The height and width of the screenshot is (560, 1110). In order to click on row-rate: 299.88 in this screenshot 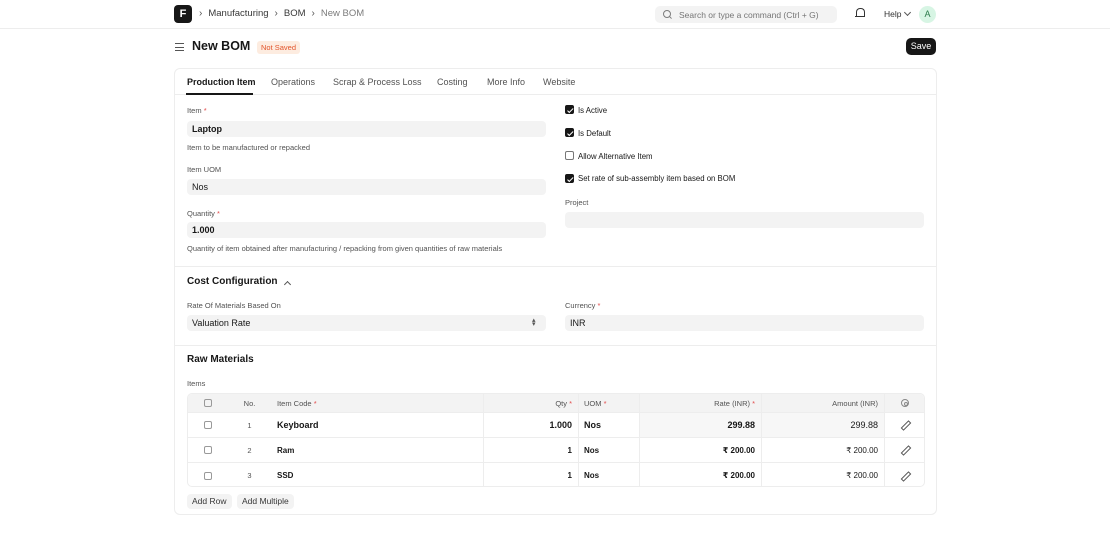, I will do `click(741, 425)`.